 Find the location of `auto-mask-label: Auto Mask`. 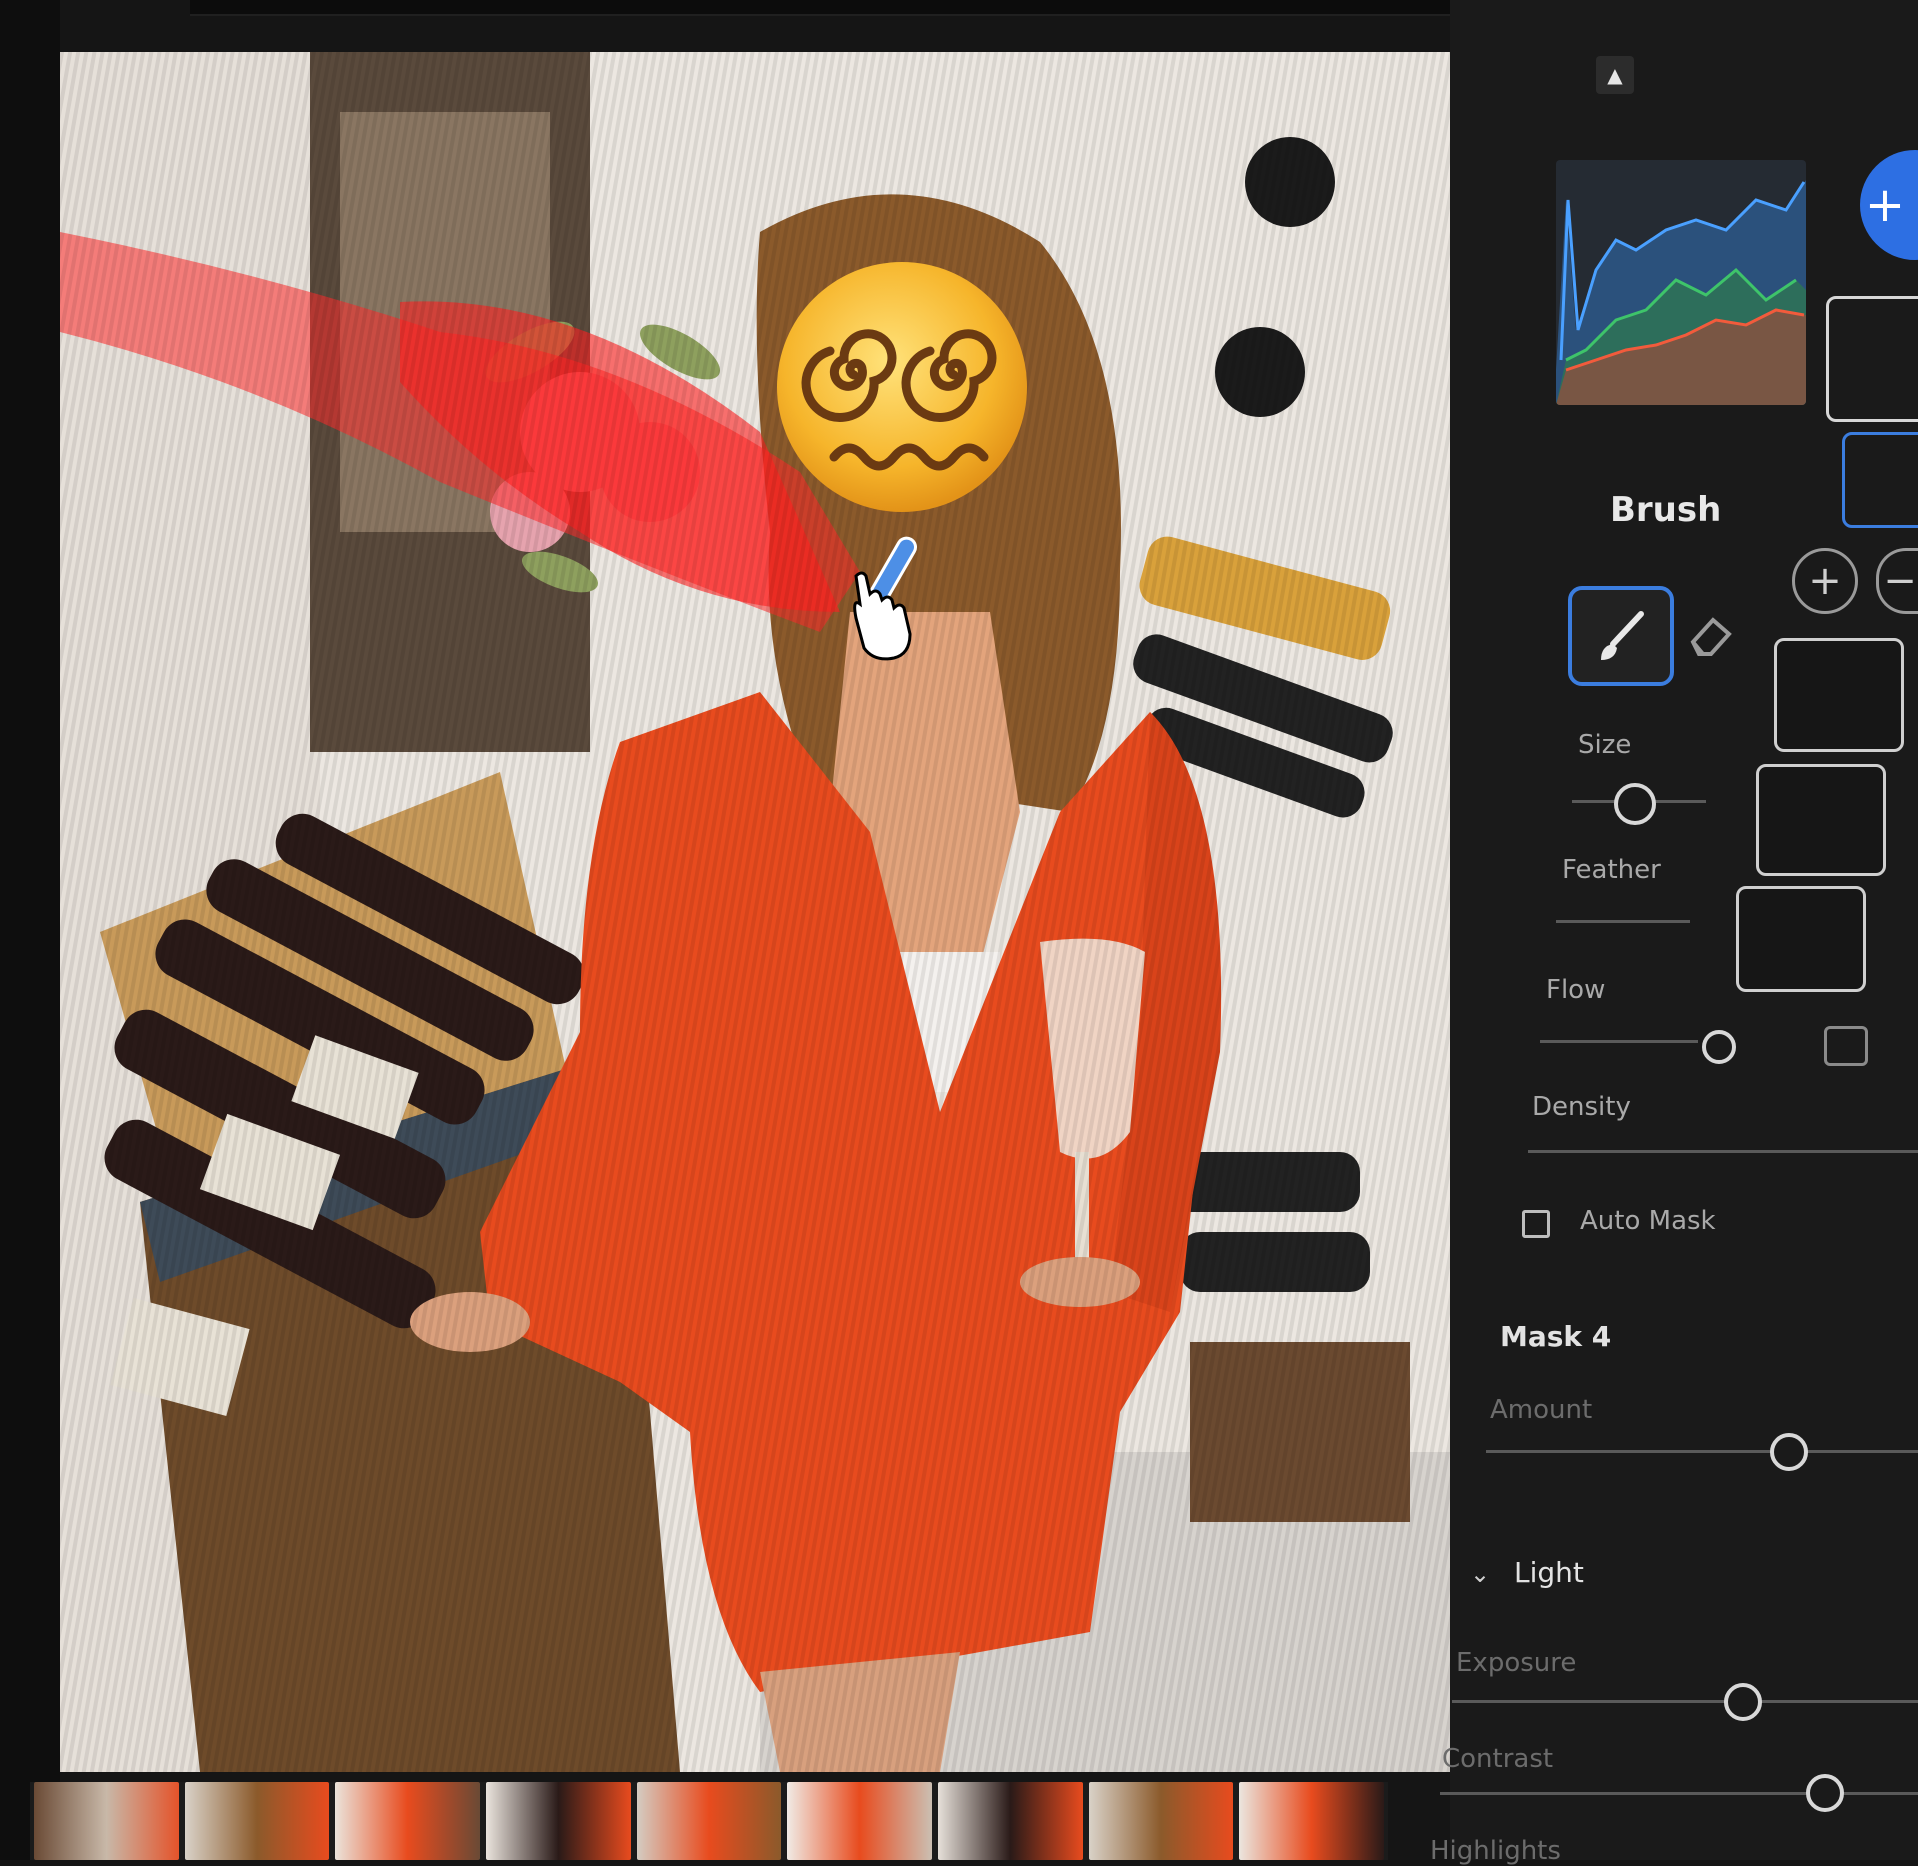

auto-mask-label: Auto Mask is located at coordinates (1648, 1221).